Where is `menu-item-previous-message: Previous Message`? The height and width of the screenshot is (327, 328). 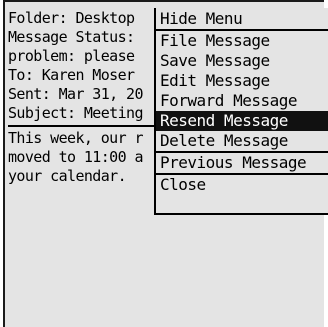 menu-item-previous-message: Previous Message is located at coordinates (242, 163).